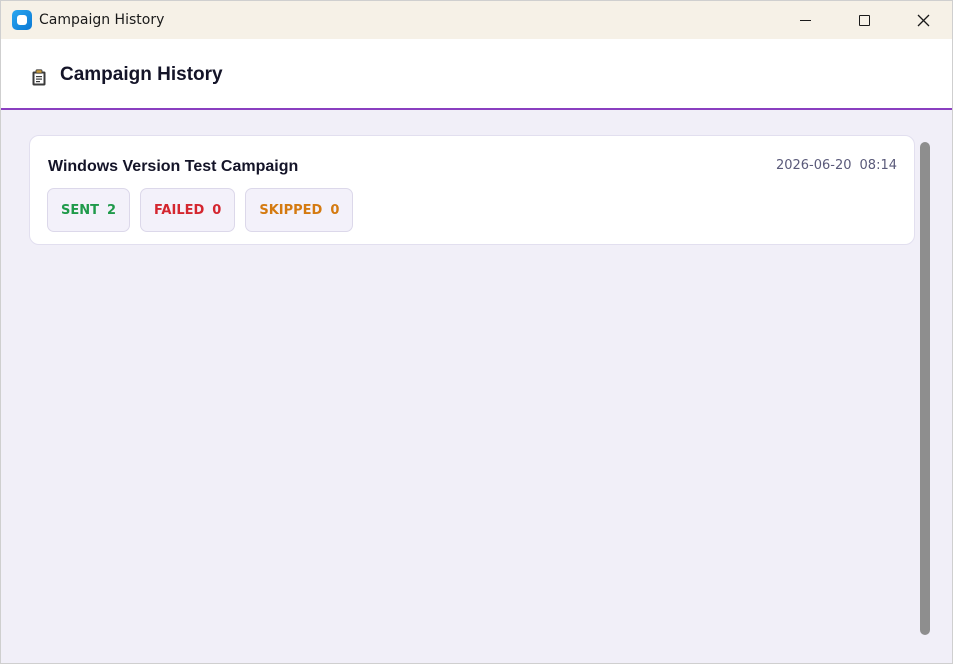 Image resolution: width=953 pixels, height=664 pixels. Describe the element at coordinates (813, 165) in the screenshot. I see `campaign-date: 2026-06-20` at that location.